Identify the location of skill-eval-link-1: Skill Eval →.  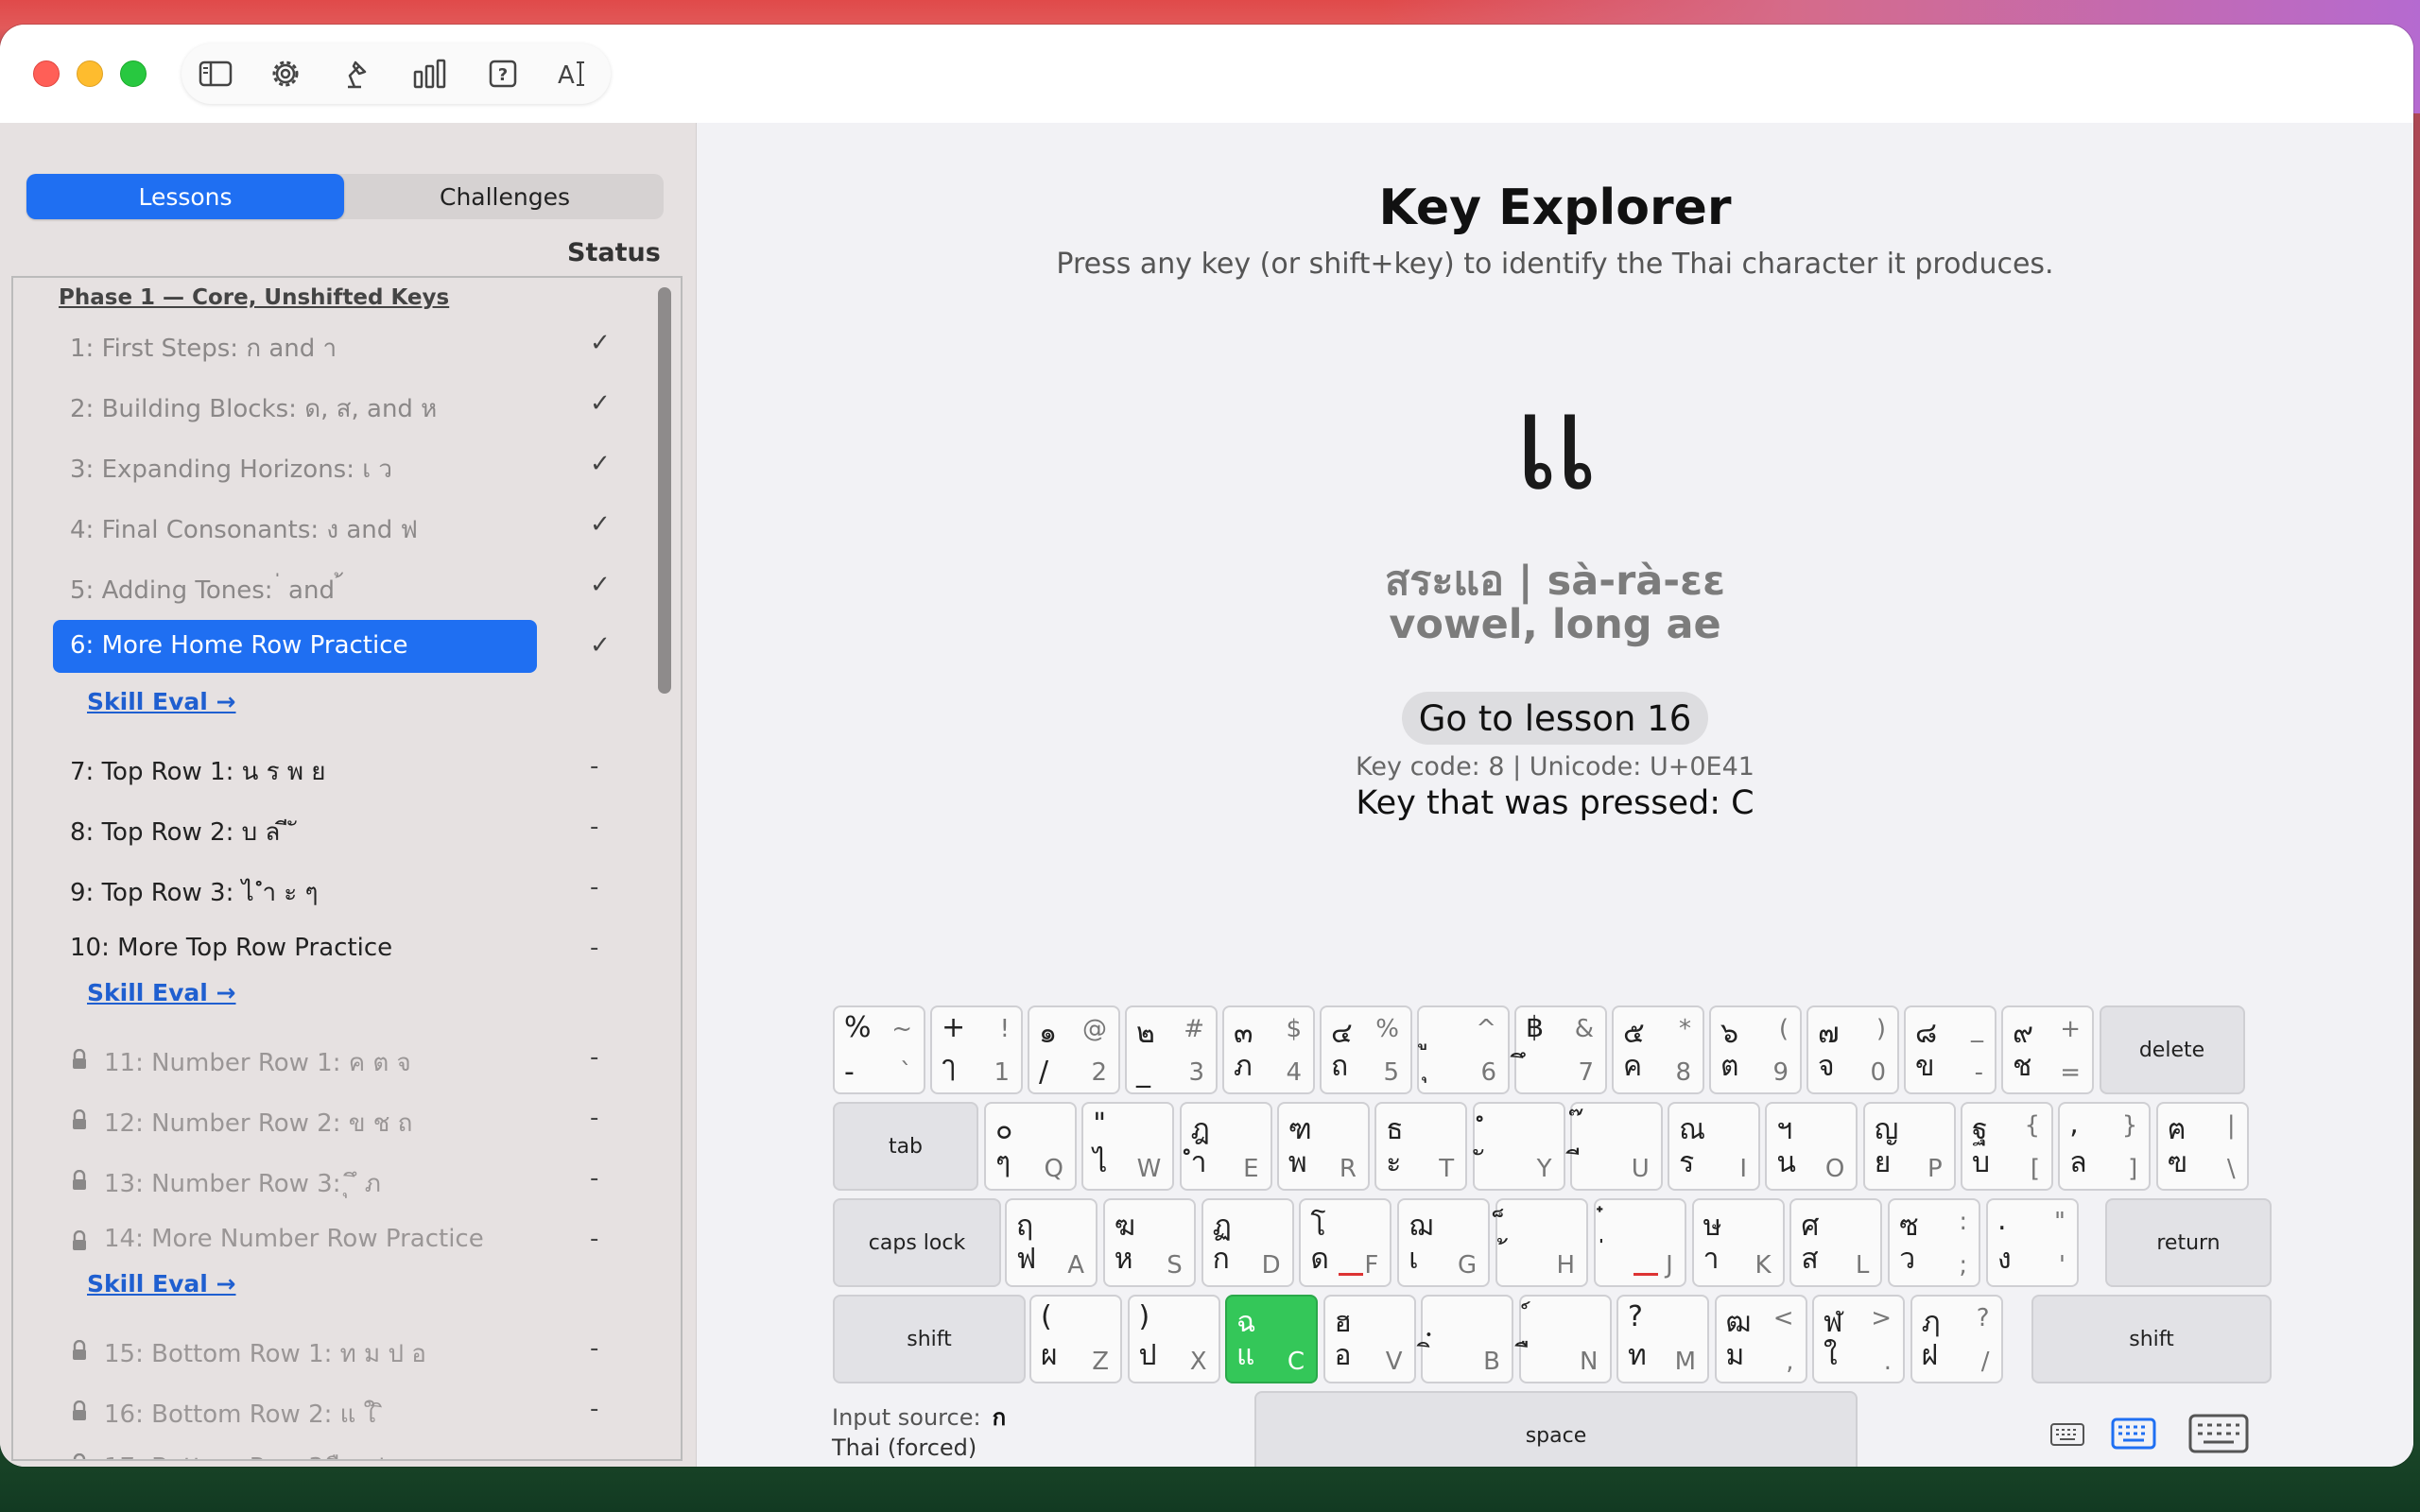
(161, 701).